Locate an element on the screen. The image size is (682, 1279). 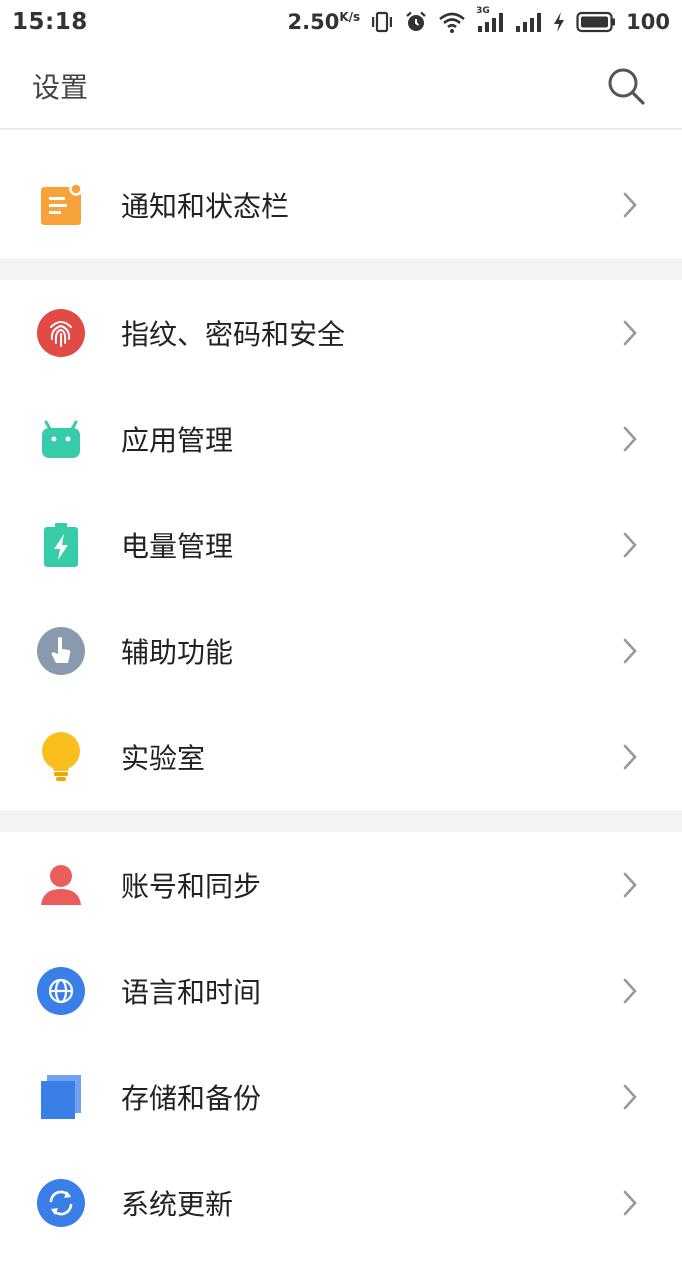
settings-item-storage-backup: 存储和备份 is located at coordinates (341, 1097).